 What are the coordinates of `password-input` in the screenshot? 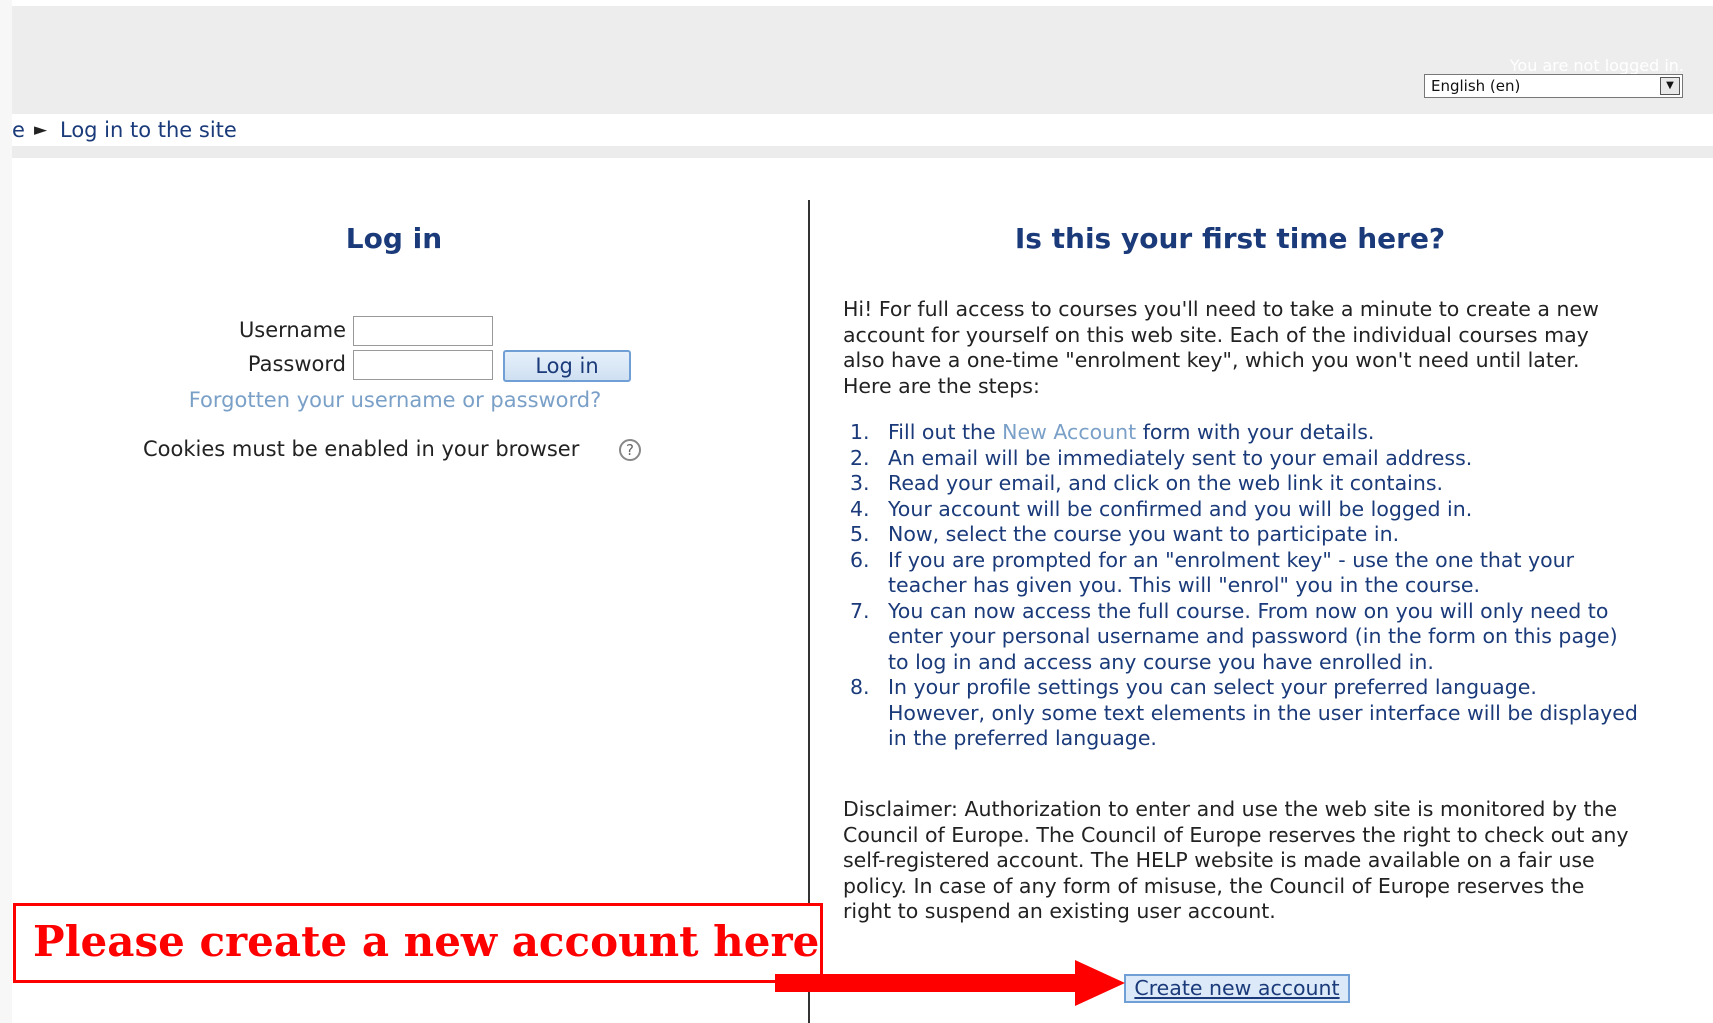 It's located at (423, 365).